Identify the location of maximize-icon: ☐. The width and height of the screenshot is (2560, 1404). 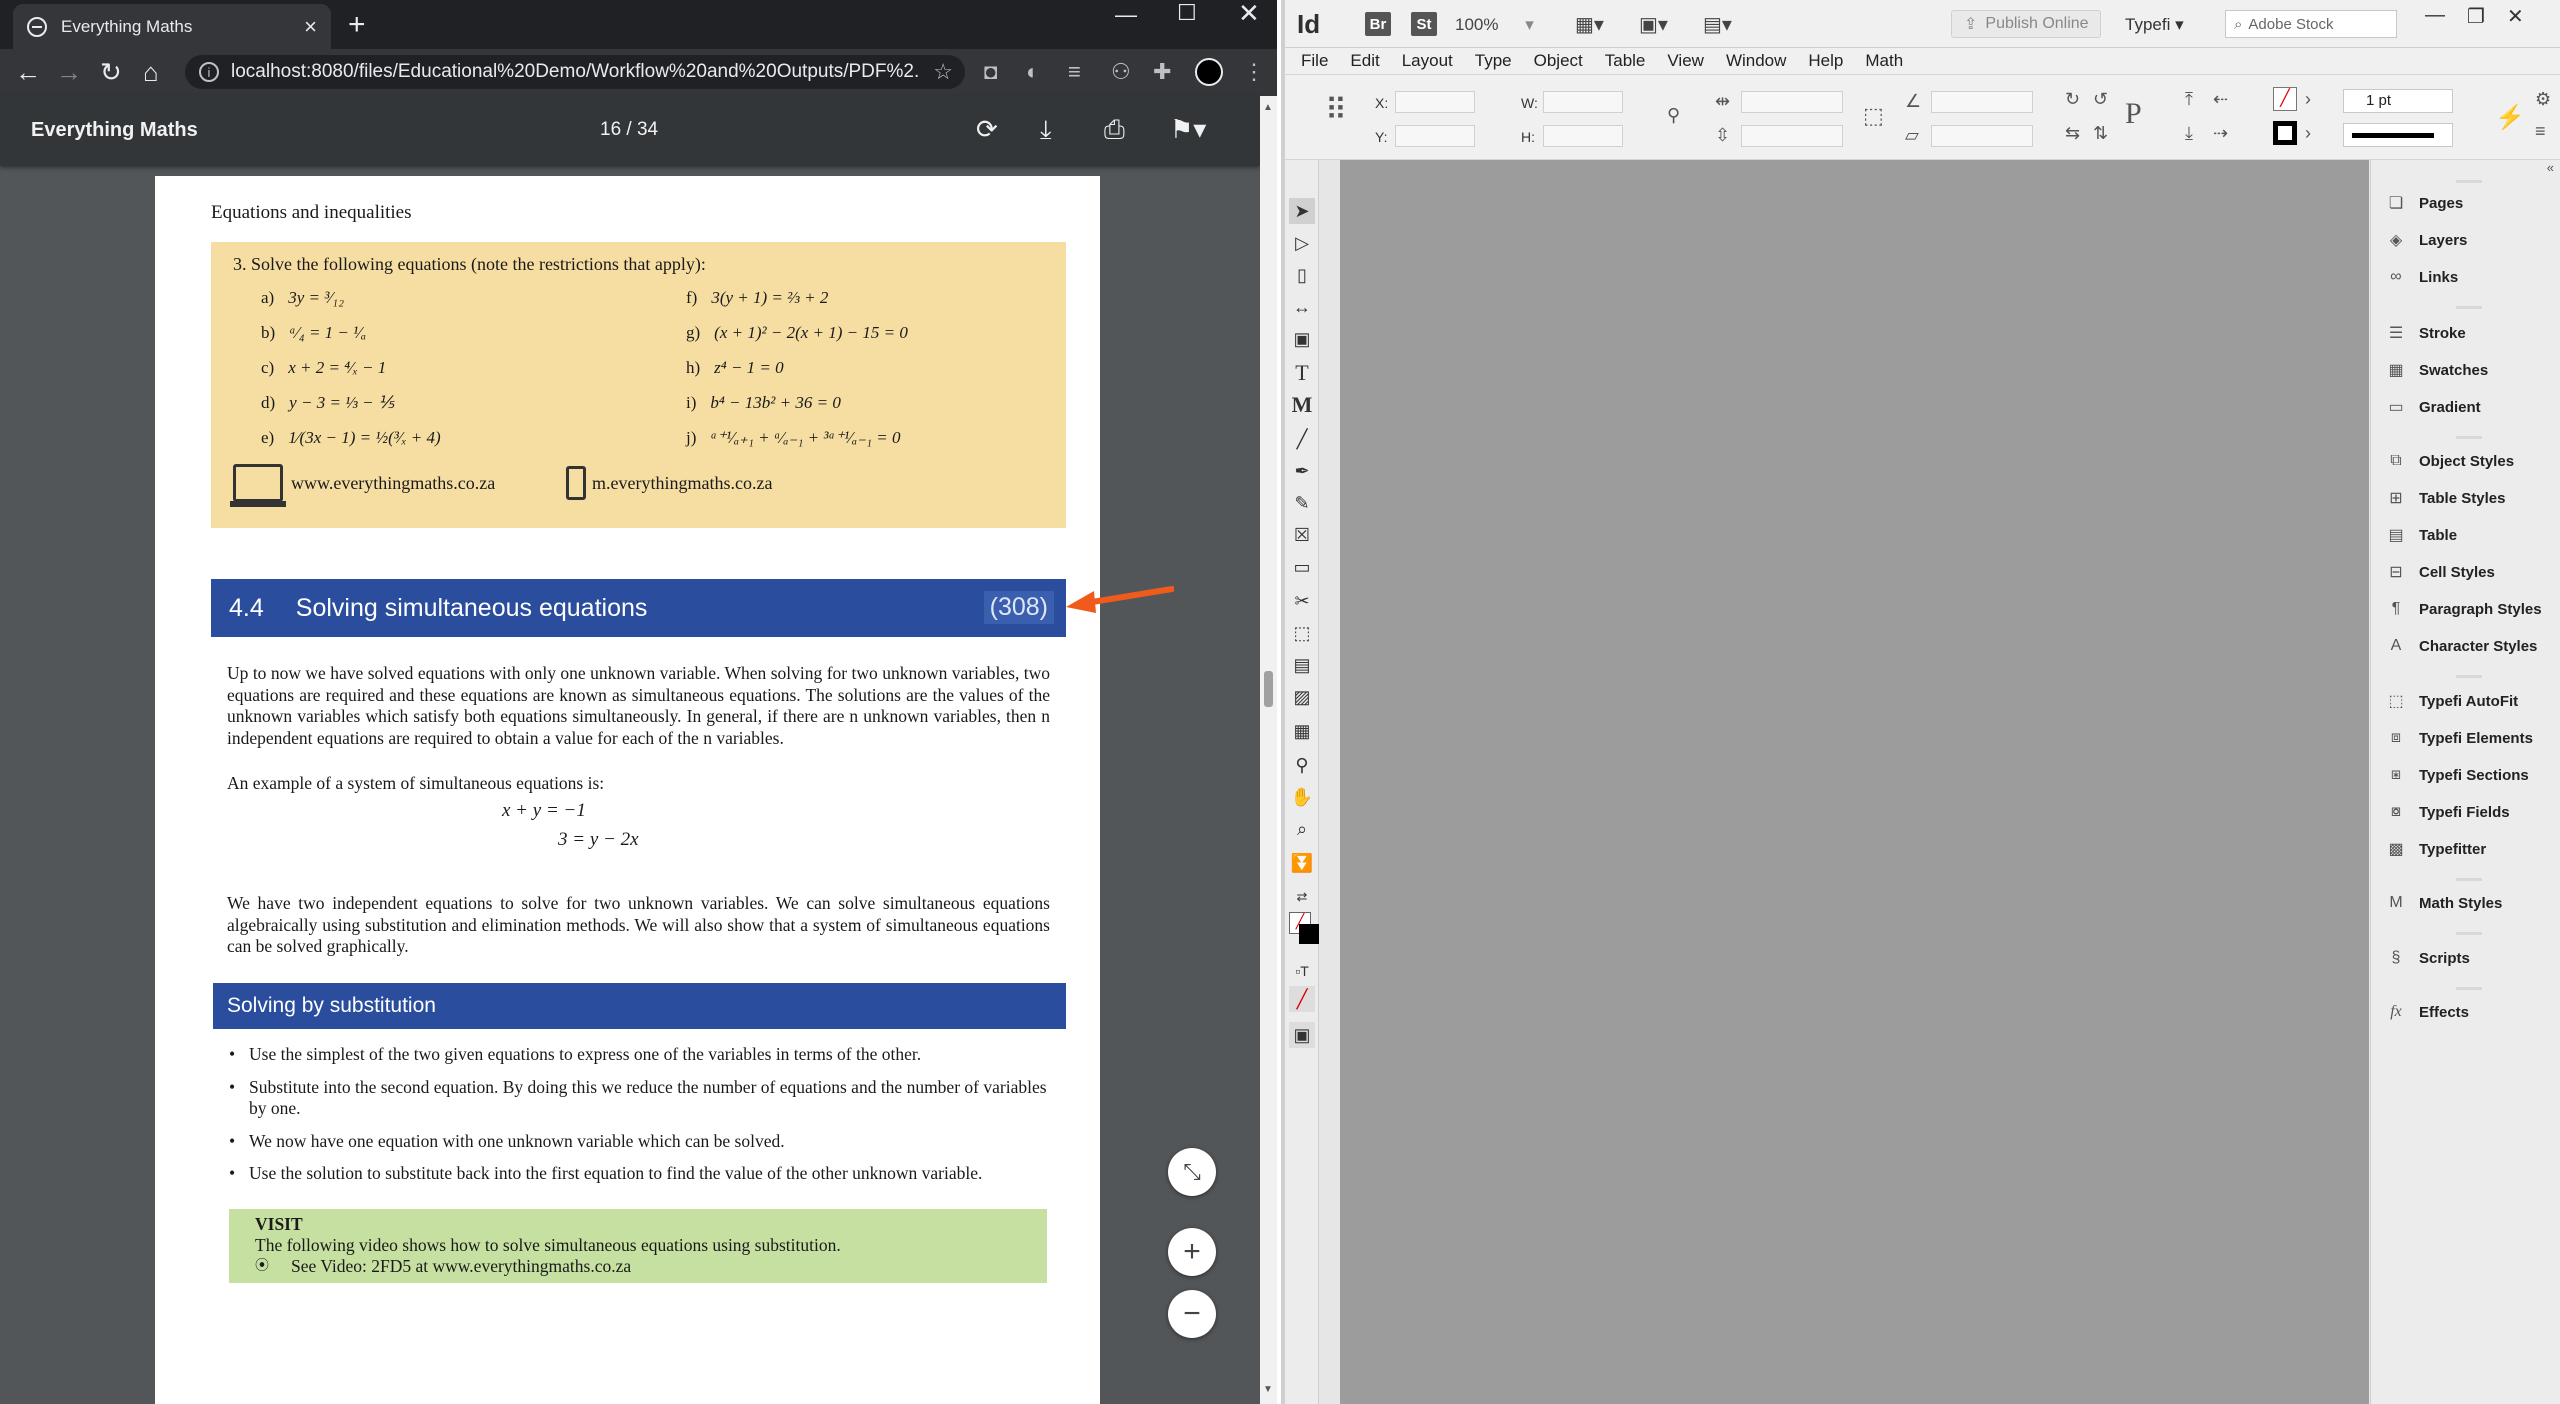
(1187, 12).